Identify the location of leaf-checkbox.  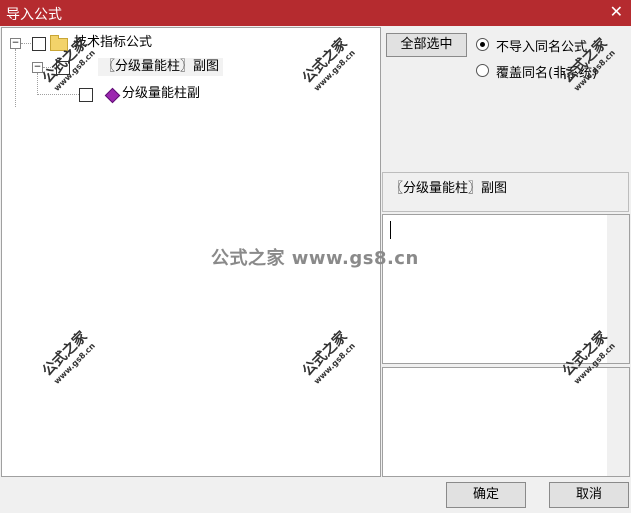
(86, 95).